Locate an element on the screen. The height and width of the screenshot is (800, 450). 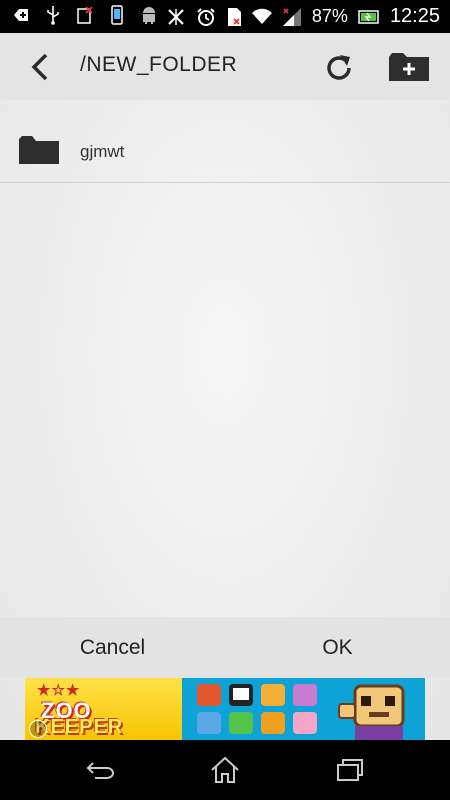
new-folder-button is located at coordinates (409, 67).